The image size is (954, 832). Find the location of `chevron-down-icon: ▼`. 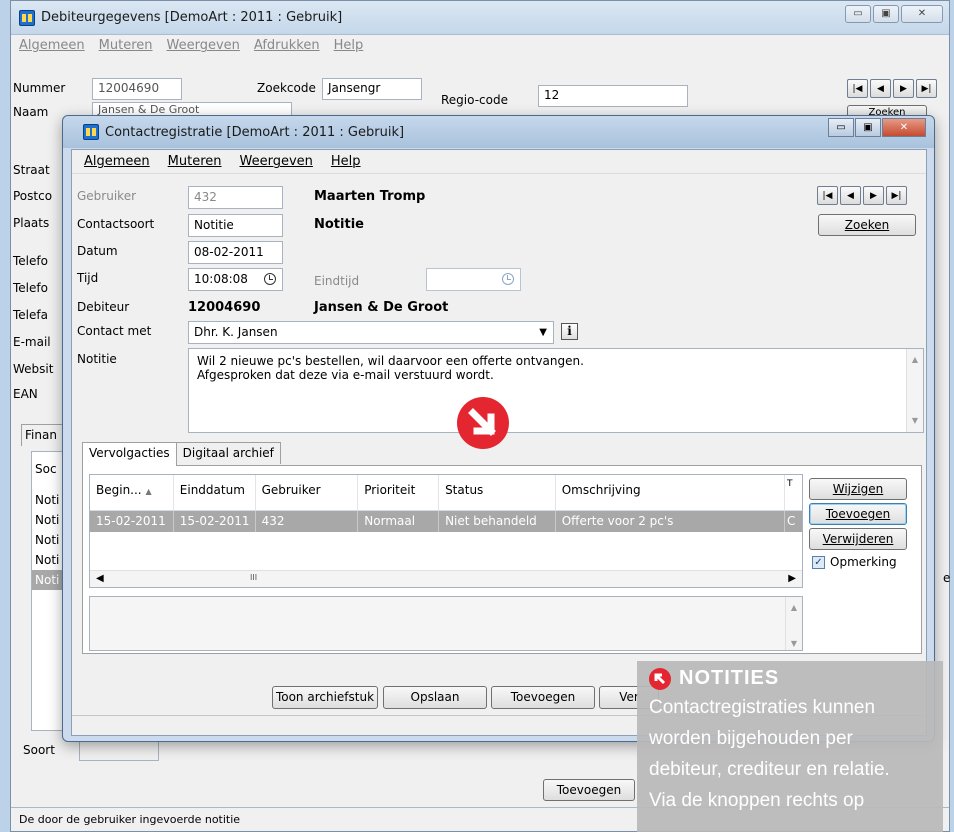

chevron-down-icon: ▼ is located at coordinates (543, 332).